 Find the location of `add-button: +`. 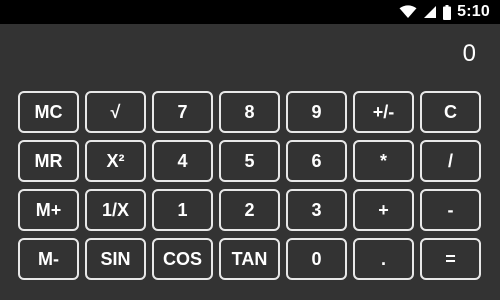

add-button: + is located at coordinates (383, 210).